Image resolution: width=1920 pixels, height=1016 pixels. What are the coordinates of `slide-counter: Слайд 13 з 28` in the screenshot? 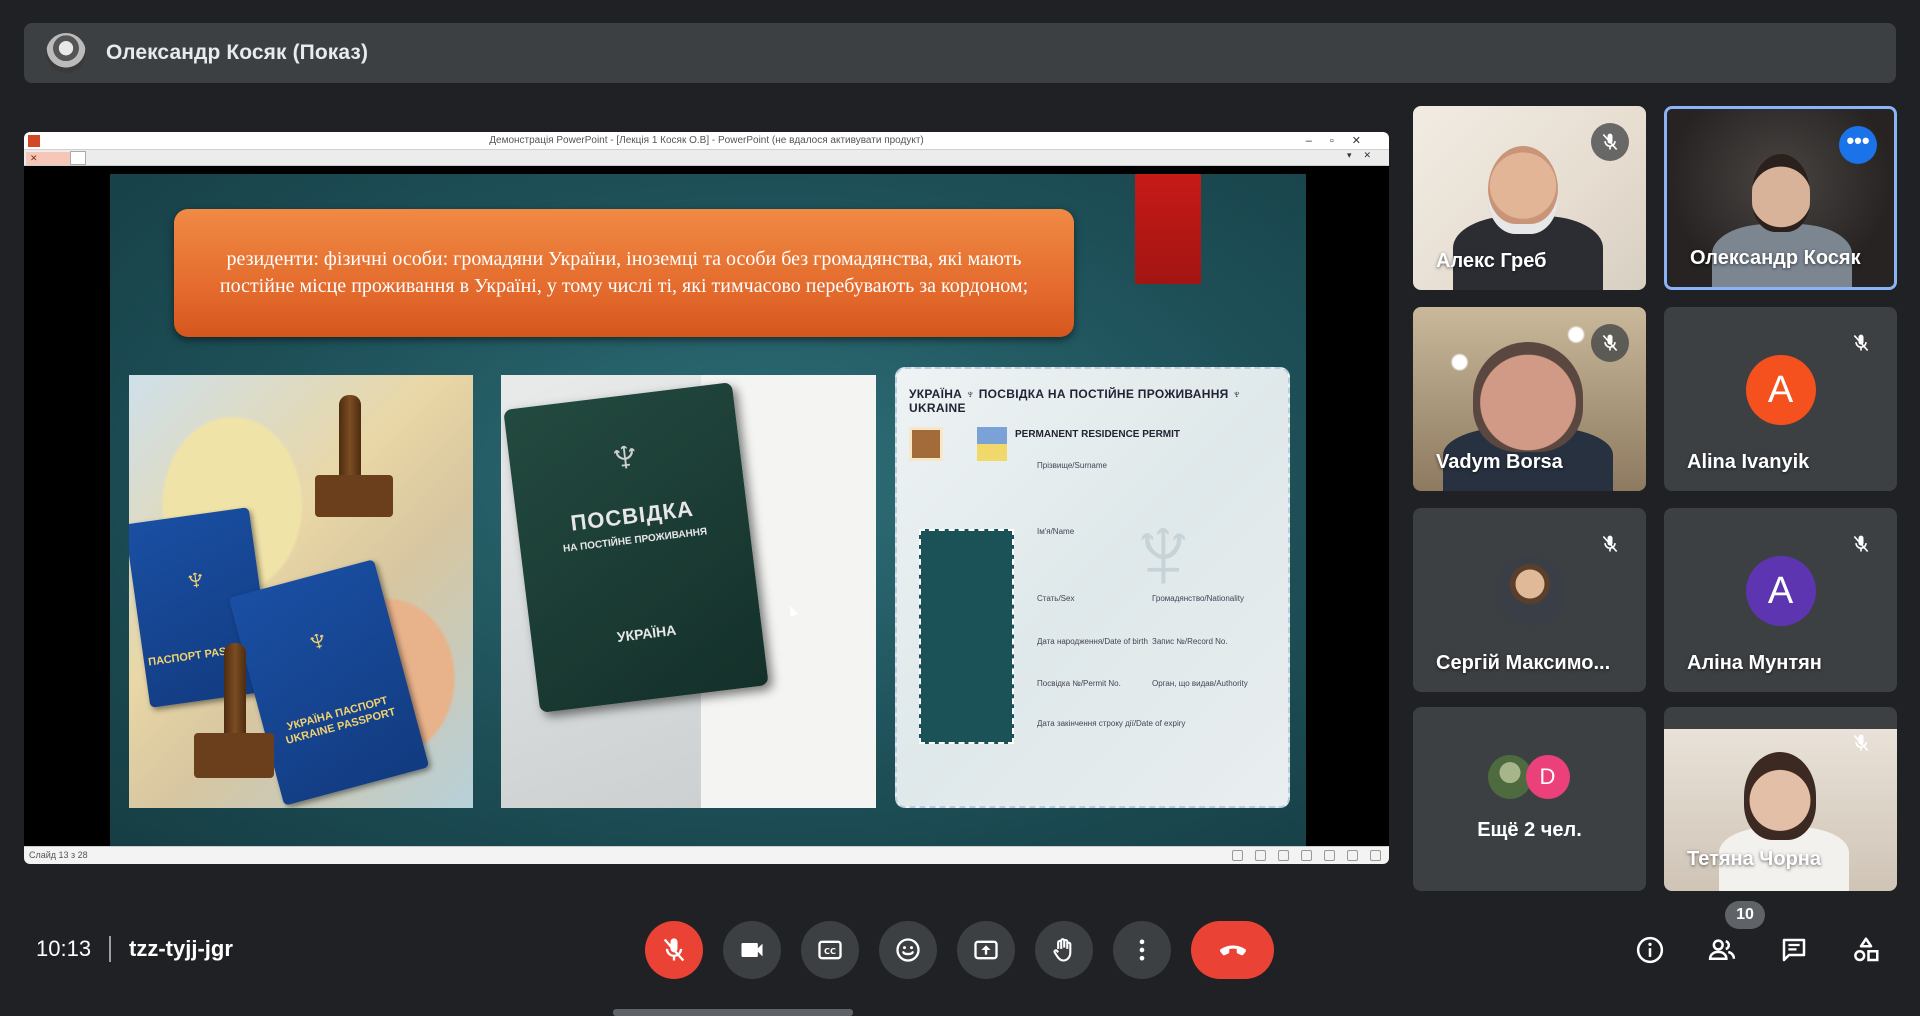 It's located at (58, 855).